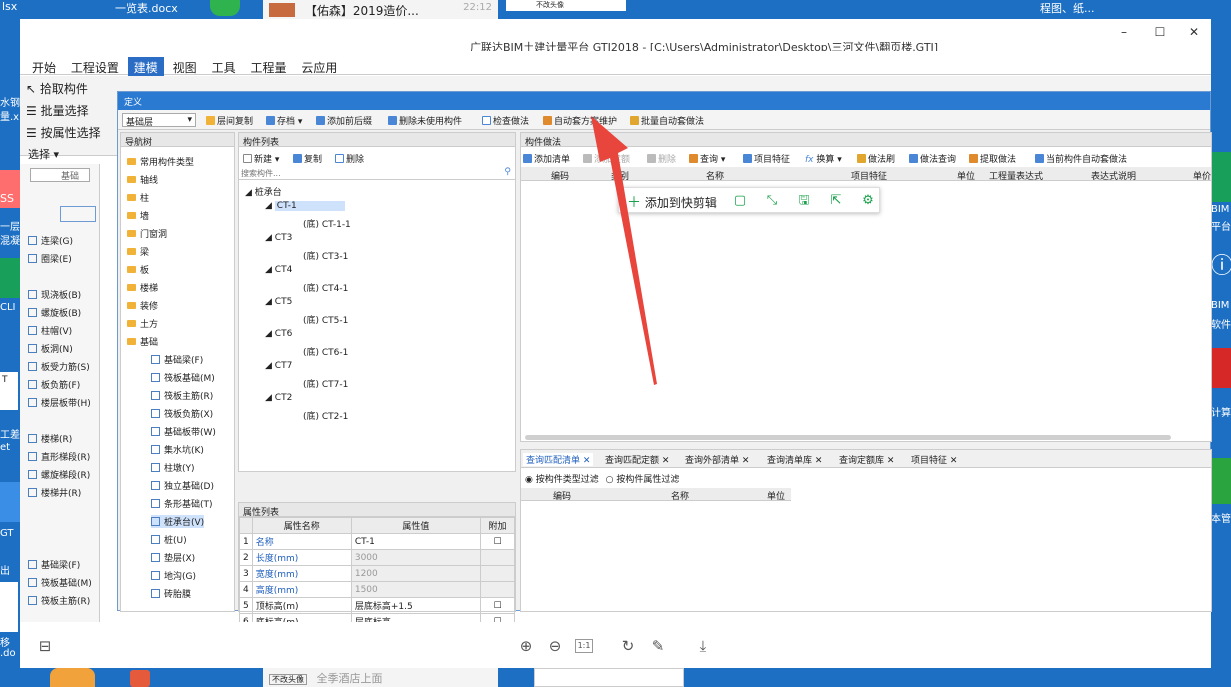  I want to click on add-prefix-suffix-button: 添加前后缀, so click(344, 120).